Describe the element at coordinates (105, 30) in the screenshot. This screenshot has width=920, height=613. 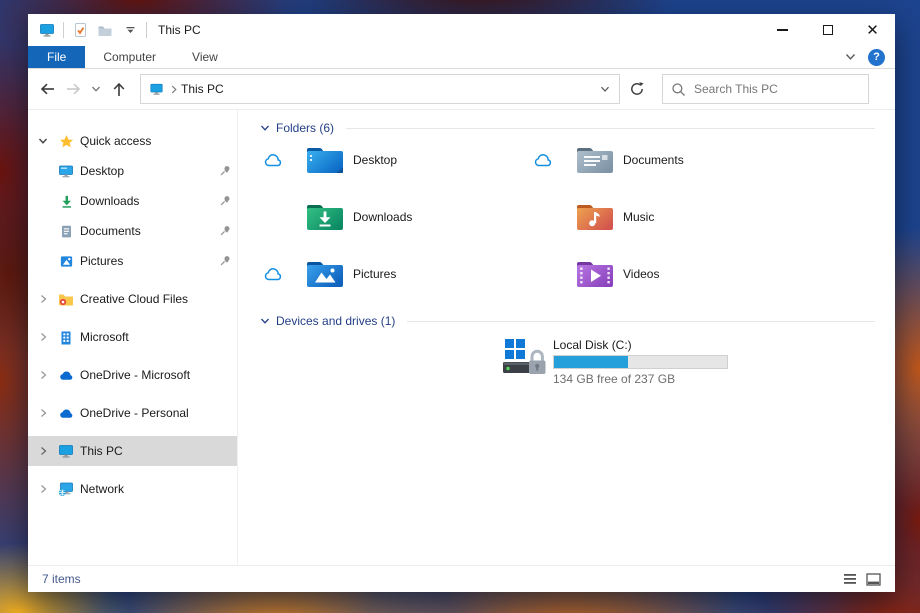
I see `new-folder-icon` at that location.